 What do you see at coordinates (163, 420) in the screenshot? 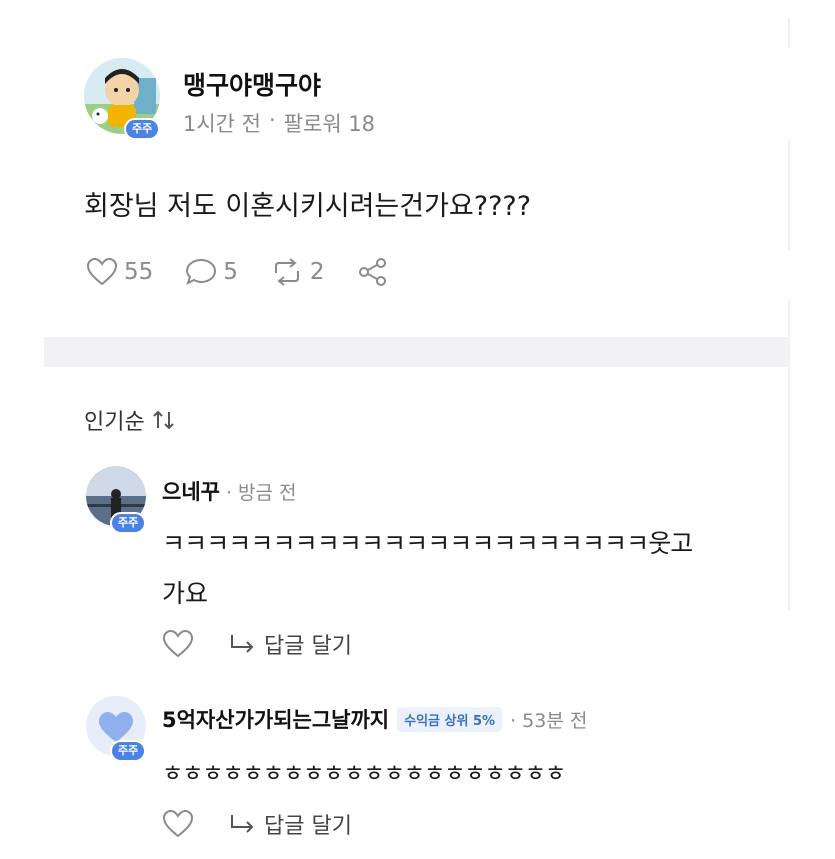
I see `sort-arrows-icon` at bounding box center [163, 420].